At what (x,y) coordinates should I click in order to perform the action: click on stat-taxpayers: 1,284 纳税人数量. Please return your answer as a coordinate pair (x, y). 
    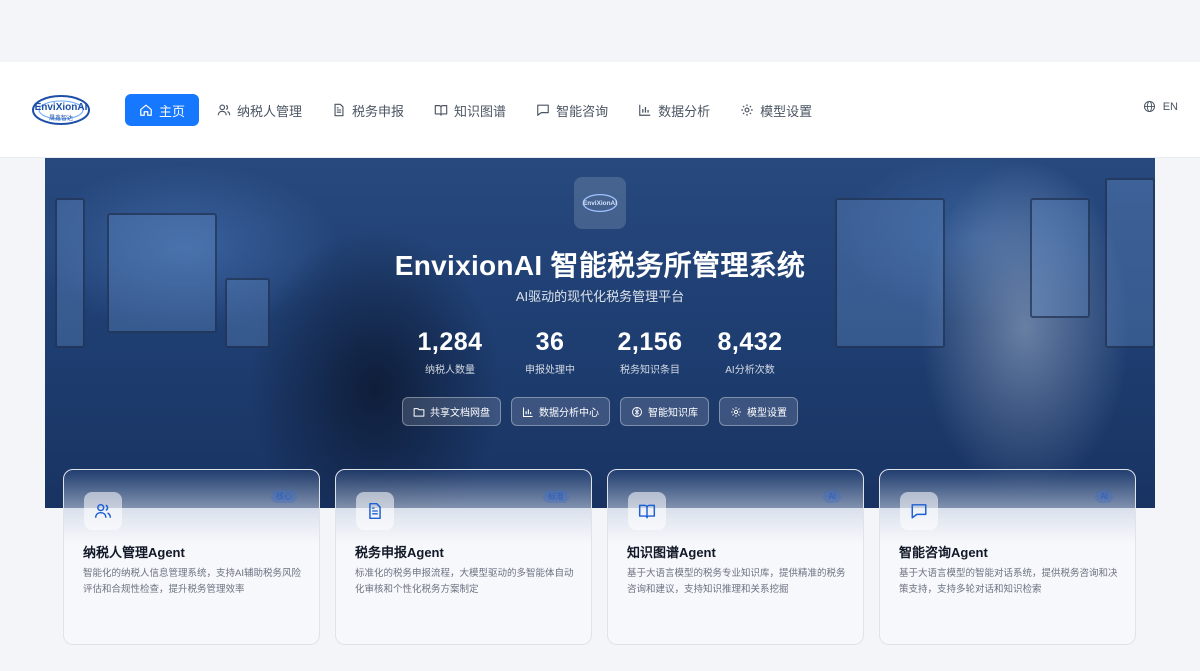
    Looking at the image, I should click on (450, 352).